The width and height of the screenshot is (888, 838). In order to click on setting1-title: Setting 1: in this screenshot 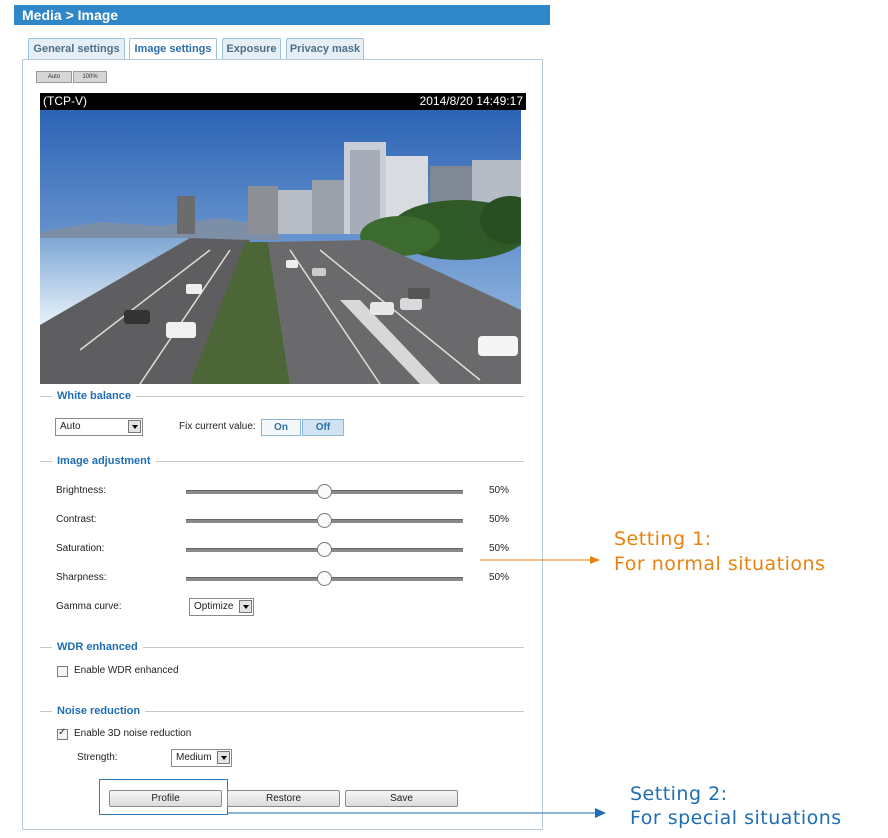, I will do `click(663, 539)`.